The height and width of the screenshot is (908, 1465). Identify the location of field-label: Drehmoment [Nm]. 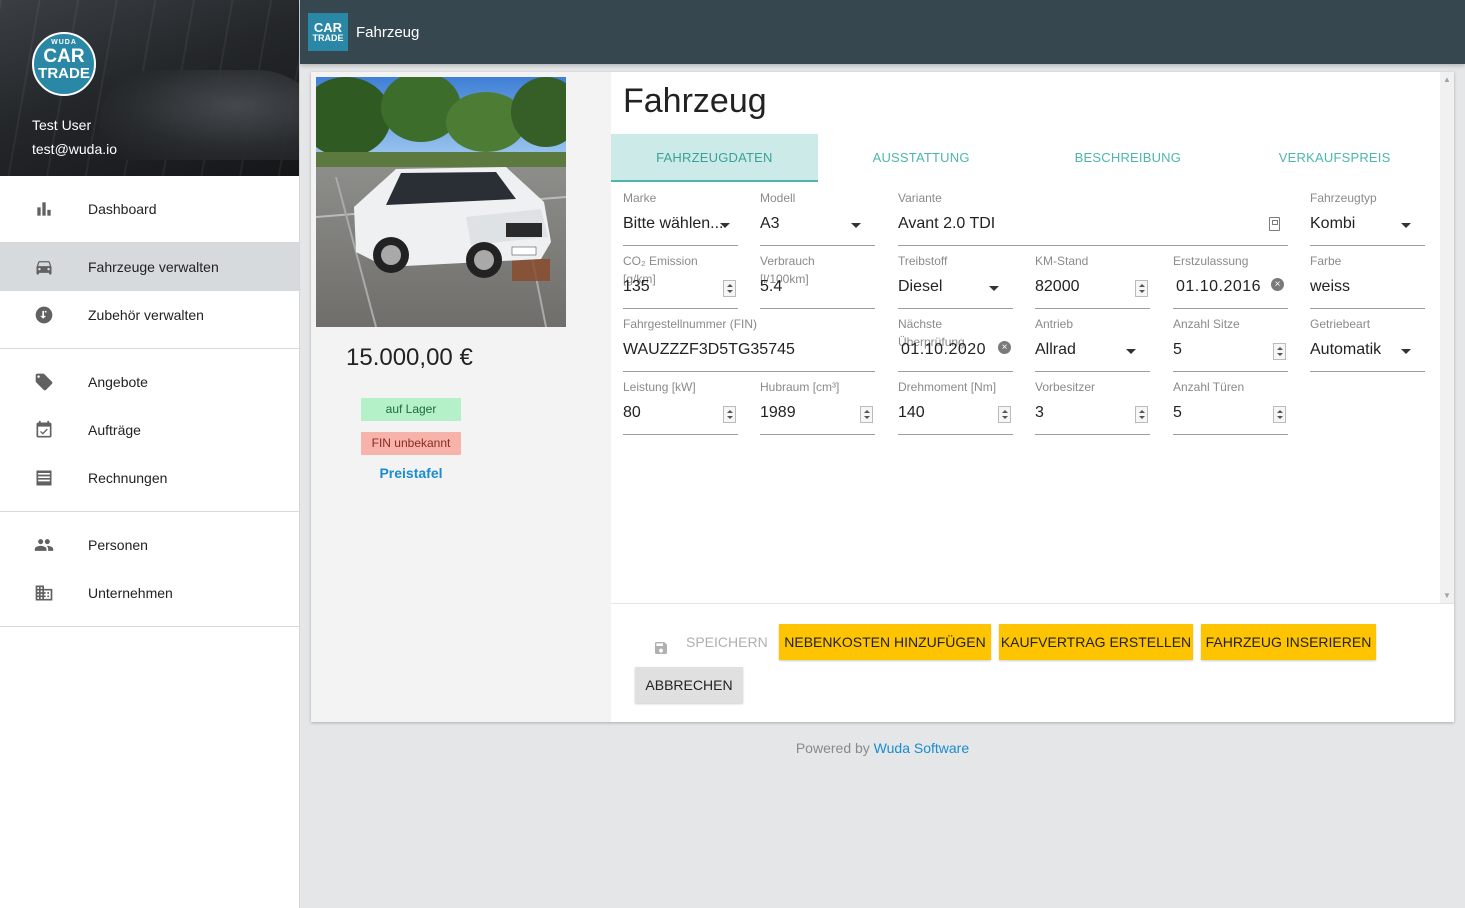
(947, 387).